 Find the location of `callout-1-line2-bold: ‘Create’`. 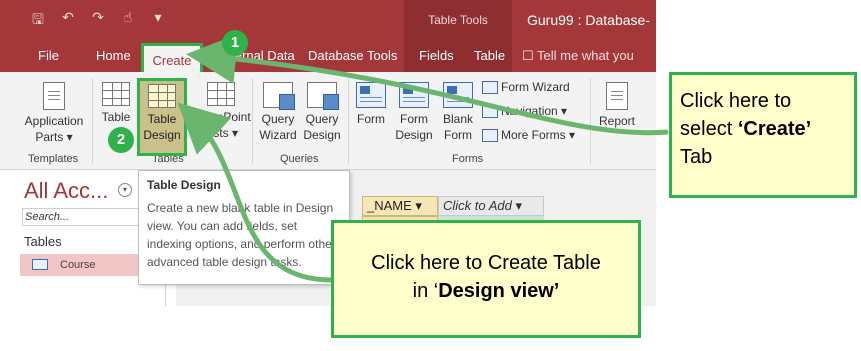

callout-1-line2-bold: ‘Create’ is located at coordinates (774, 129).